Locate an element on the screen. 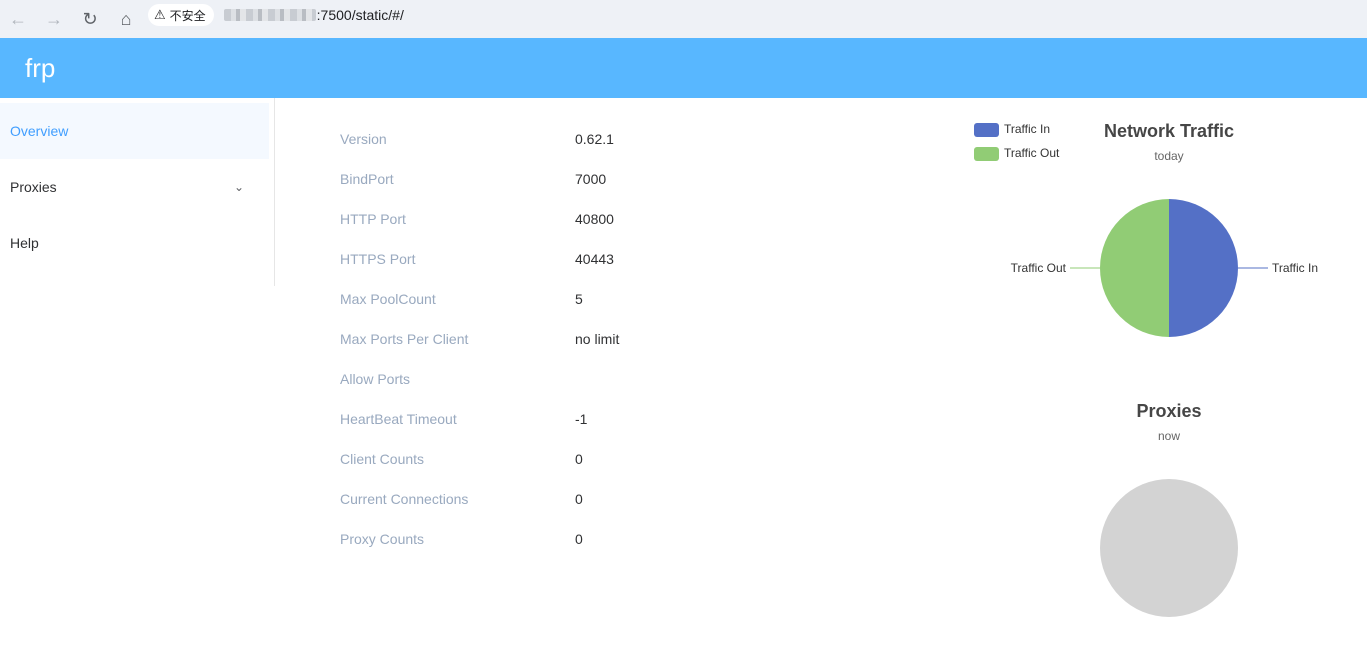 Image resolution: width=1367 pixels, height=667 pixels. info-value: 0.62.1 is located at coordinates (594, 139).